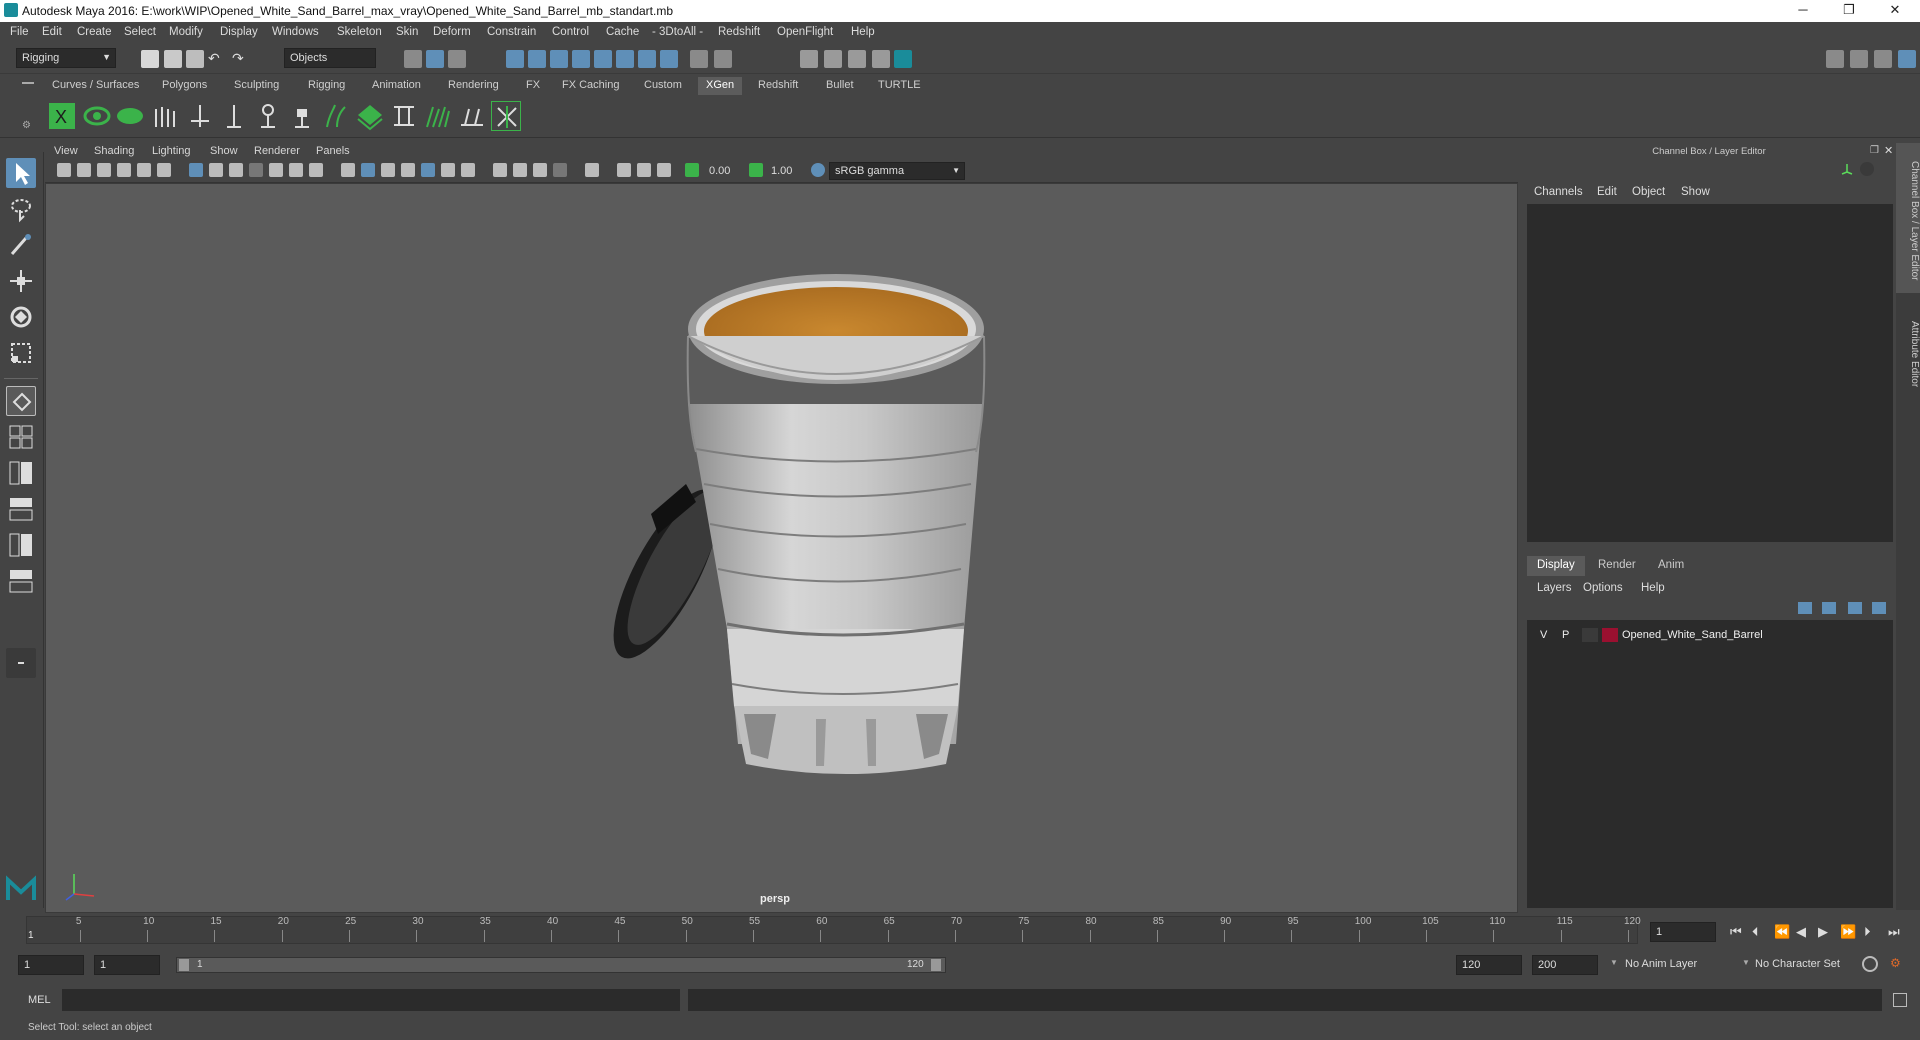 The width and height of the screenshot is (1920, 1040). I want to click on tab-fx: FX, so click(533, 86).